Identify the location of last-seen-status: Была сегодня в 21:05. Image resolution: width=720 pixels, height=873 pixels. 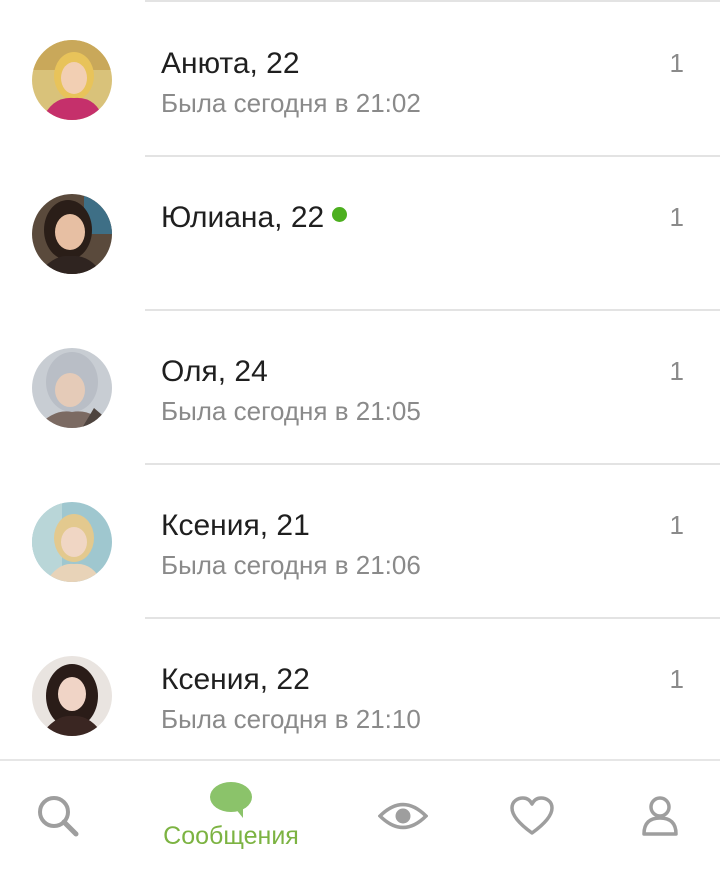
(291, 411).